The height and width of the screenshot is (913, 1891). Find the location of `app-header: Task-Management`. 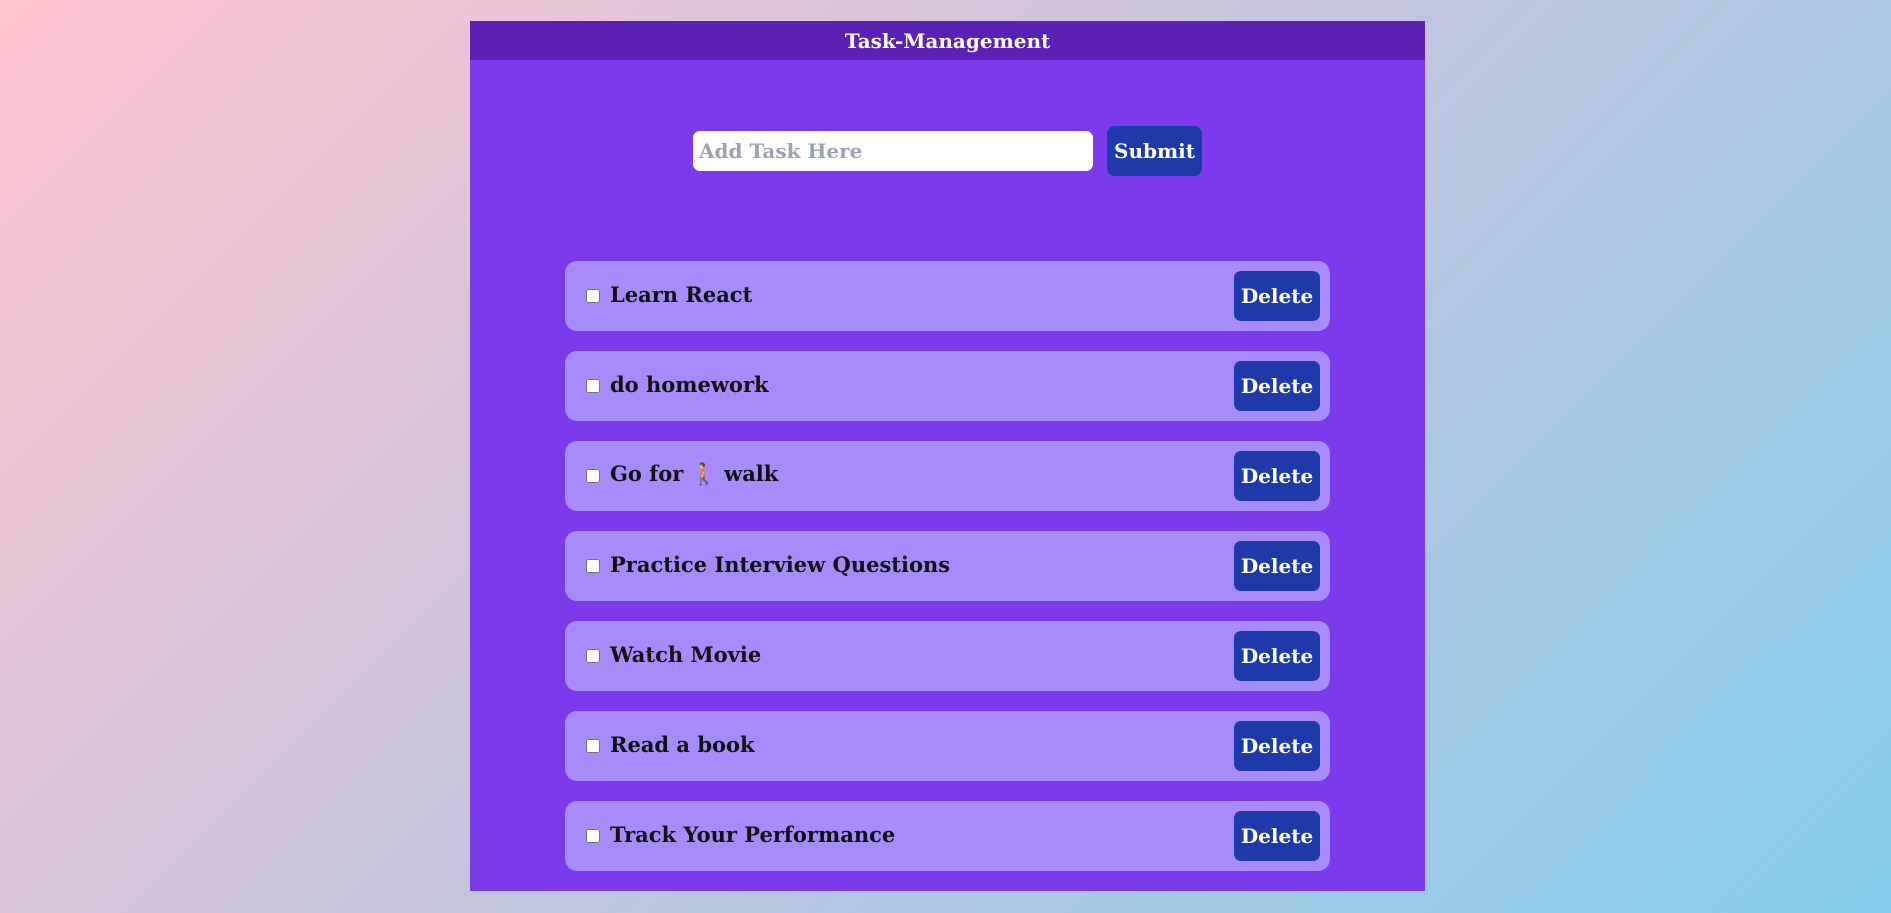

app-header: Task-Management is located at coordinates (947, 40).